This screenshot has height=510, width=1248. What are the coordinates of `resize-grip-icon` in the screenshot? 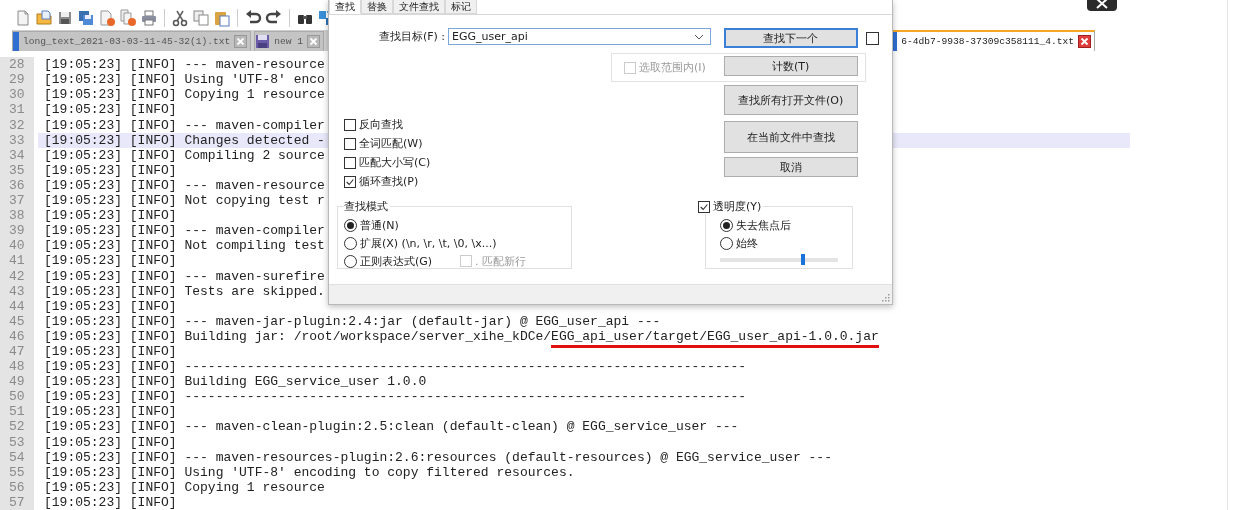 It's located at (885, 297).